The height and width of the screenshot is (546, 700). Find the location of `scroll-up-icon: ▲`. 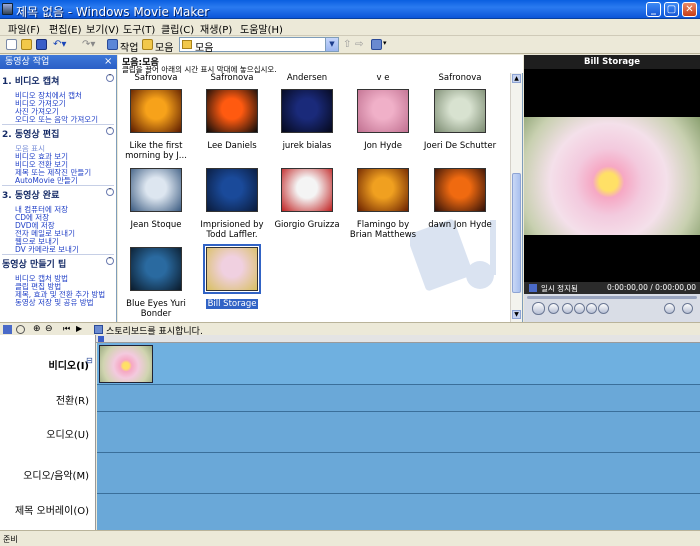

scroll-up-icon: ▲ is located at coordinates (516, 78).